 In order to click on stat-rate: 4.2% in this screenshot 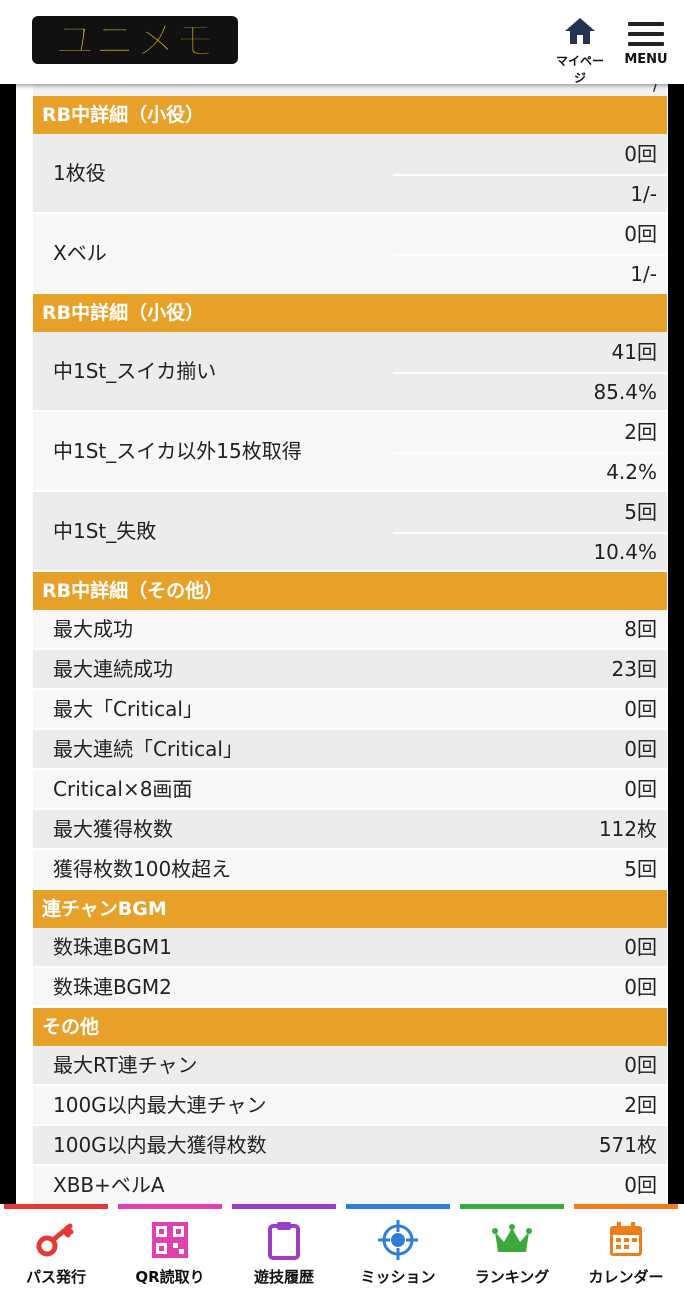, I will do `click(631, 472)`.